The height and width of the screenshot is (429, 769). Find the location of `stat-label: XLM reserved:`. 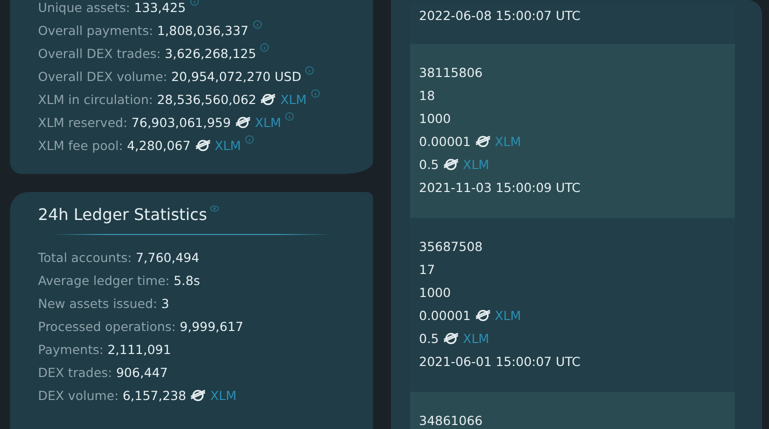

stat-label: XLM reserved: is located at coordinates (83, 122).